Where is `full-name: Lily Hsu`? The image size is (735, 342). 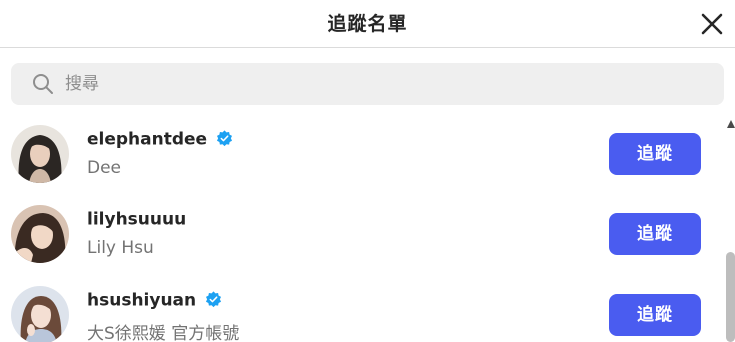 full-name: Lily Hsu is located at coordinates (120, 248).